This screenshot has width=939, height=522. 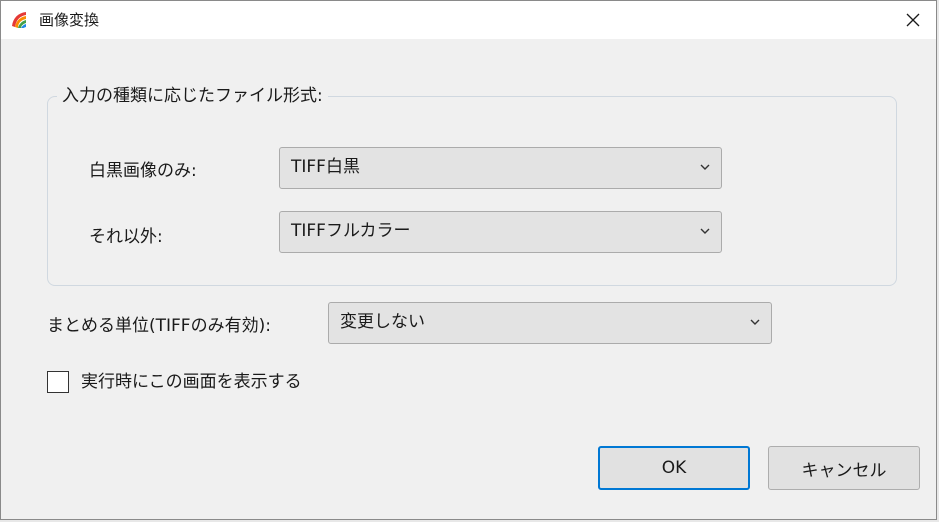 I want to click on close-icon, so click(x=913, y=20).